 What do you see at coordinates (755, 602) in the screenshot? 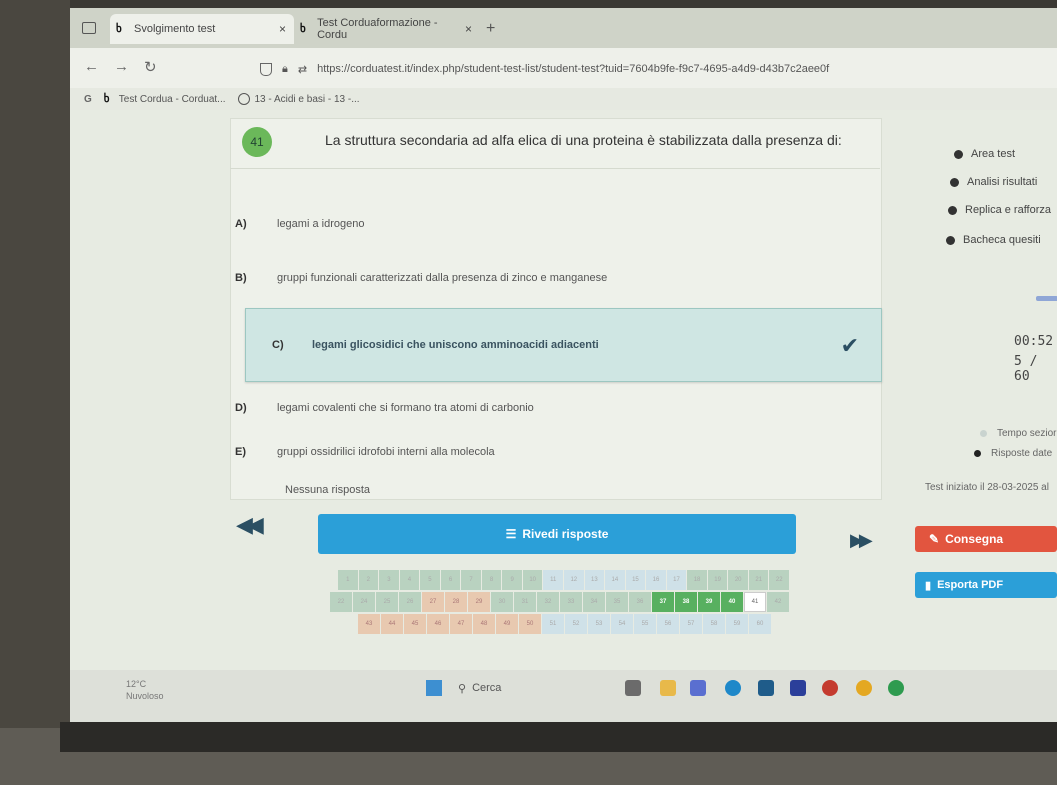
I see `question-nav-cell: 41` at bounding box center [755, 602].